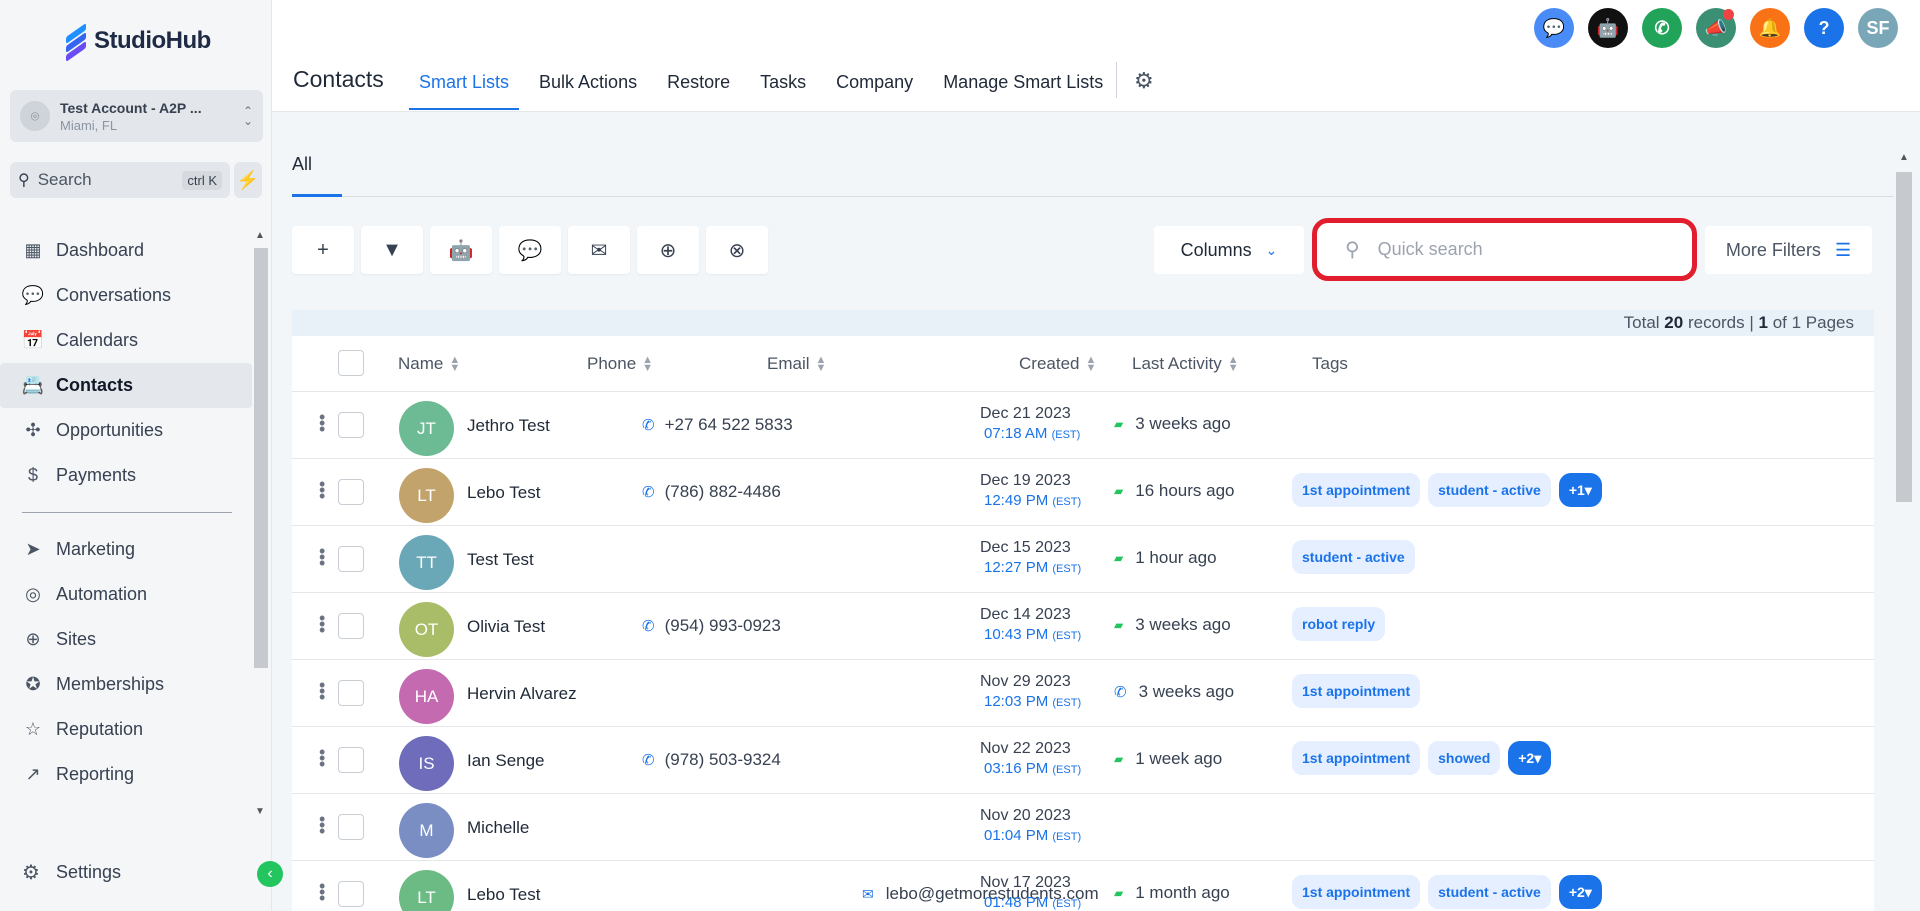 Image resolution: width=1920 pixels, height=911 pixels. Describe the element at coordinates (711, 492) in the screenshot. I see `contact-phone: ✆ (786) 882-4486` at that location.